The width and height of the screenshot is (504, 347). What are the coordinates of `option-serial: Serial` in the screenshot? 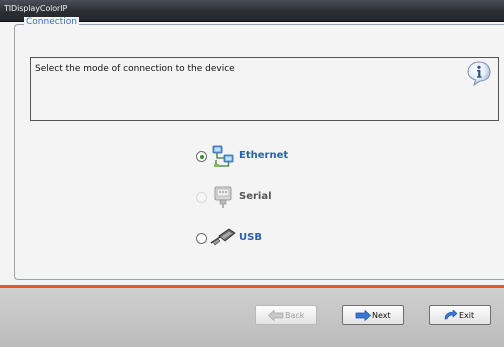 It's located at (246, 197).